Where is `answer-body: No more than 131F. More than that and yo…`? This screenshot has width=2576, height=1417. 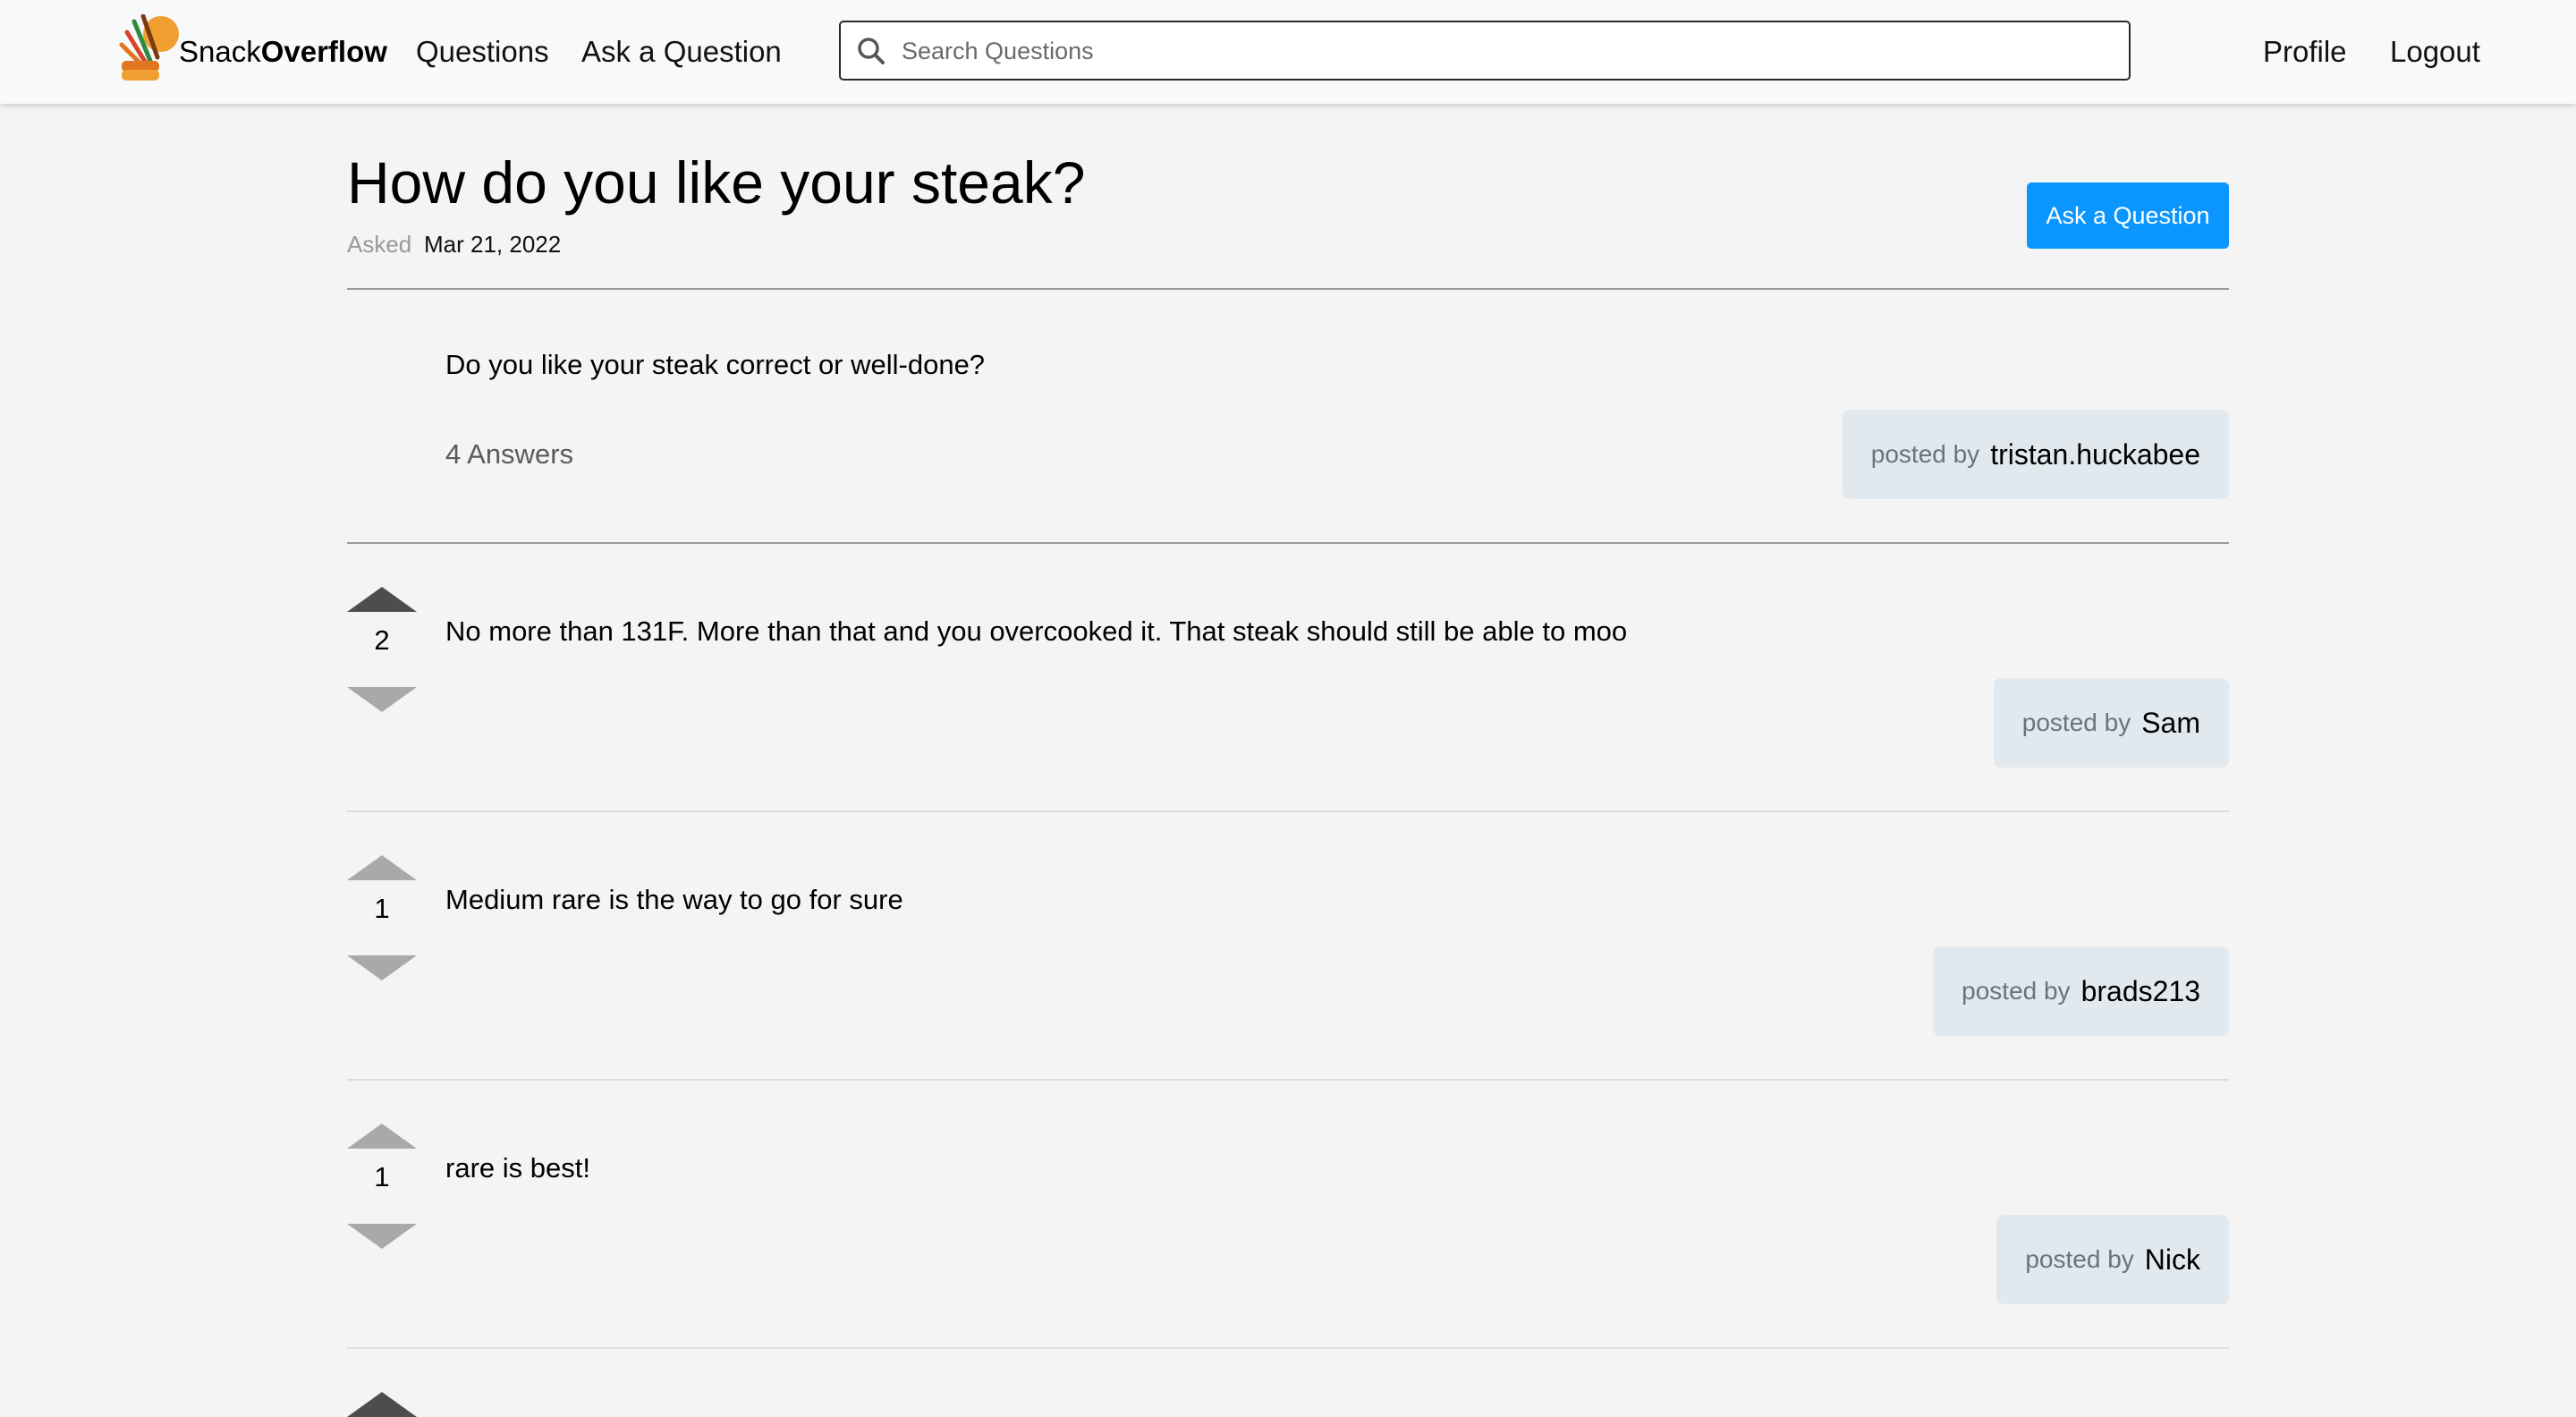
answer-body: No more than 131F. More than that and yo… is located at coordinates (1036, 631).